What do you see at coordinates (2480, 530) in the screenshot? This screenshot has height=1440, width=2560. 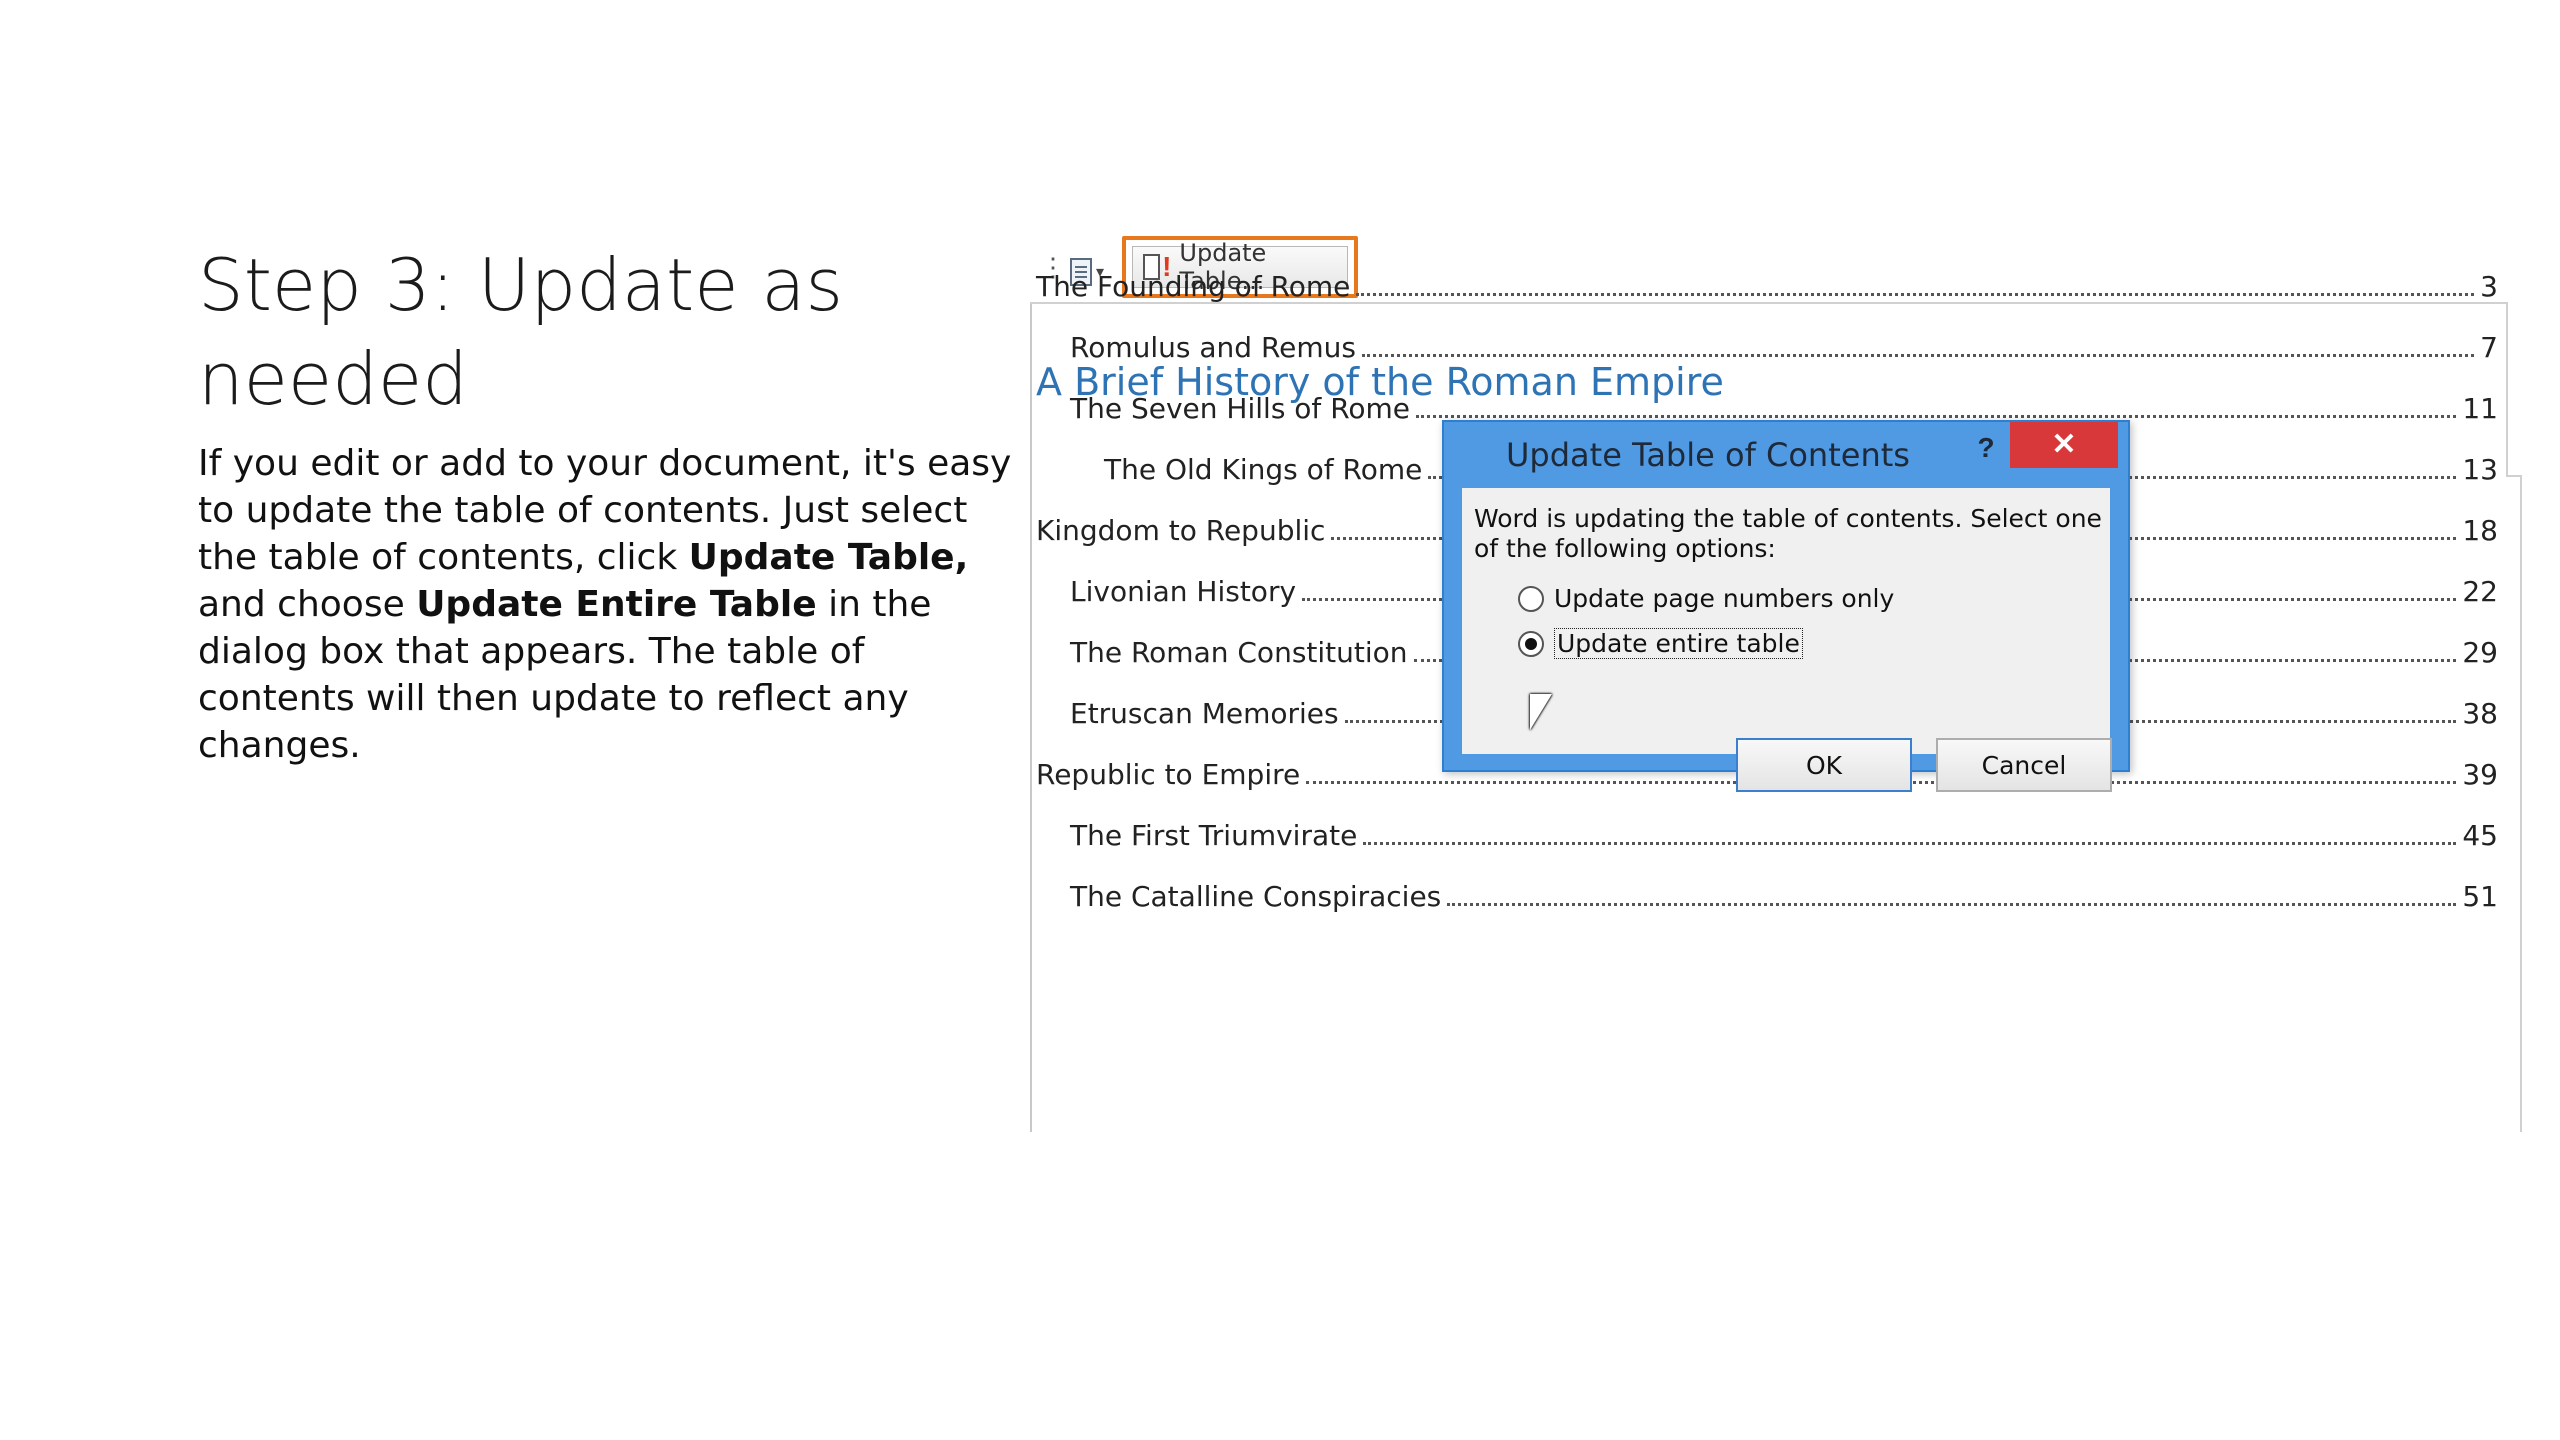 I see `toc-page-number: 18` at bounding box center [2480, 530].